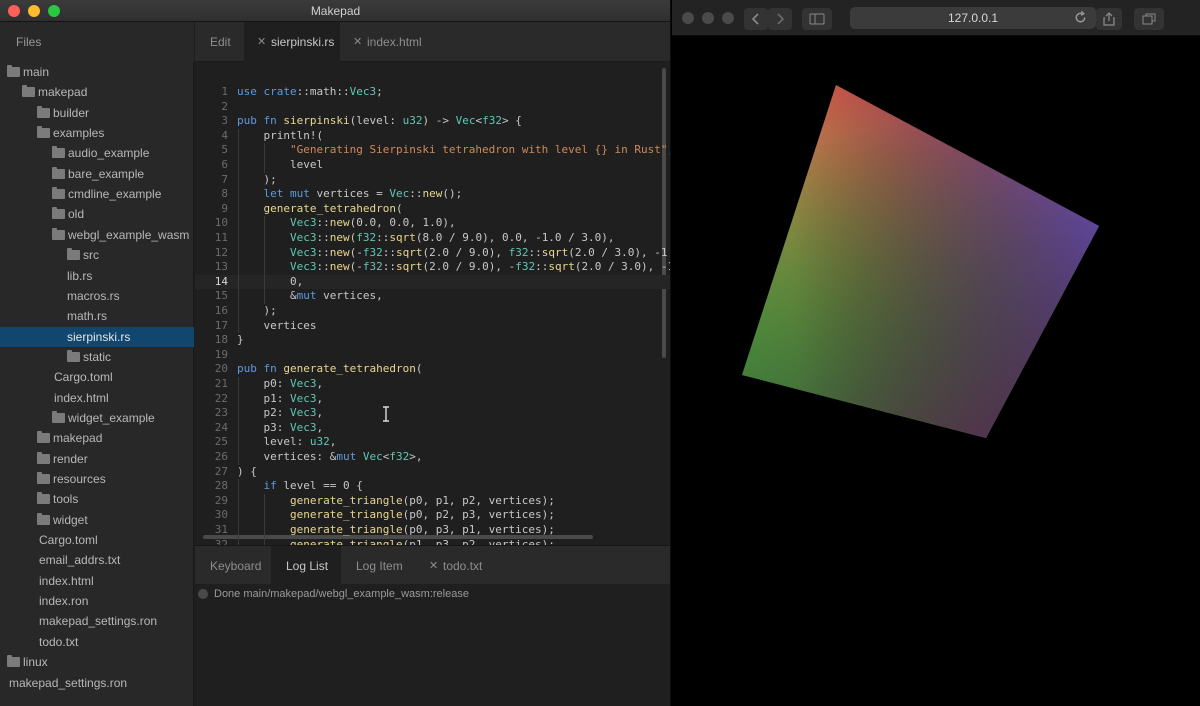 This screenshot has width=1200, height=706. I want to click on editor-tab-label: Edit, so click(220, 42).